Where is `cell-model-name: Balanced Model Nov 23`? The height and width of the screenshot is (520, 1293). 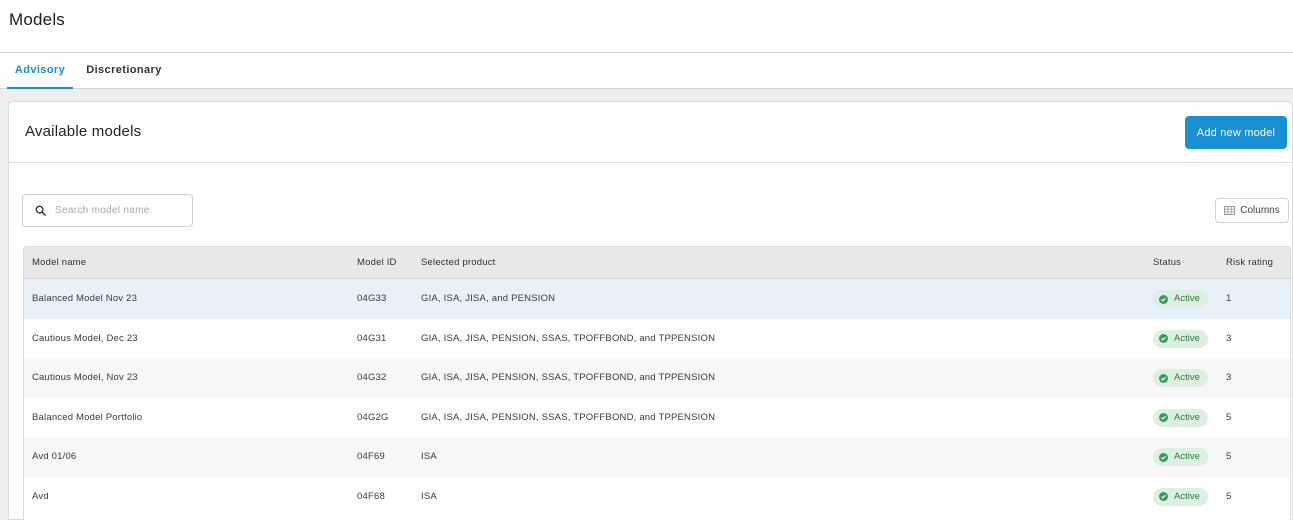 cell-model-name: Balanced Model Nov 23 is located at coordinates (85, 298).